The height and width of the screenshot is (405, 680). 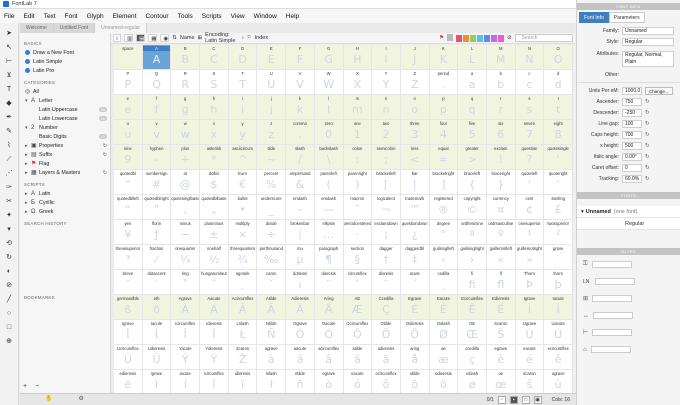 I want to click on glyph-cell: ll, so click(x=329, y=107).